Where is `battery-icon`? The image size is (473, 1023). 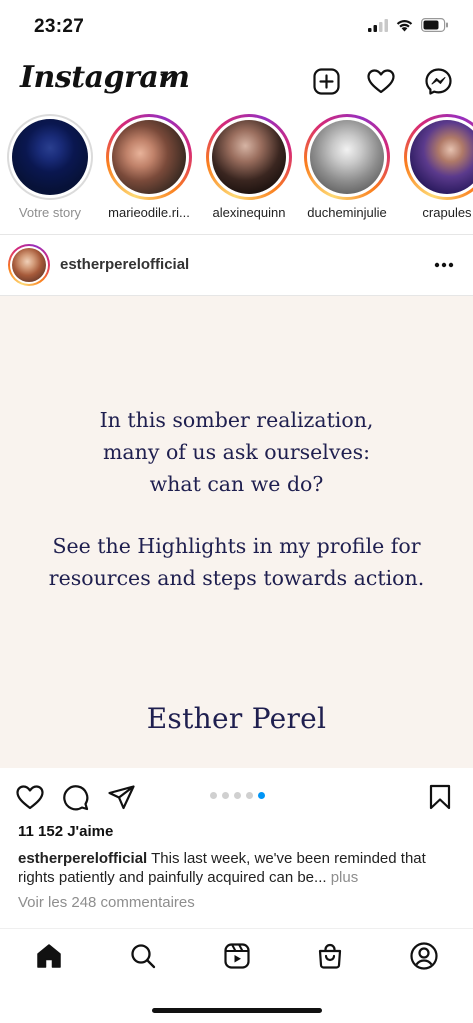
battery-icon is located at coordinates (434, 25).